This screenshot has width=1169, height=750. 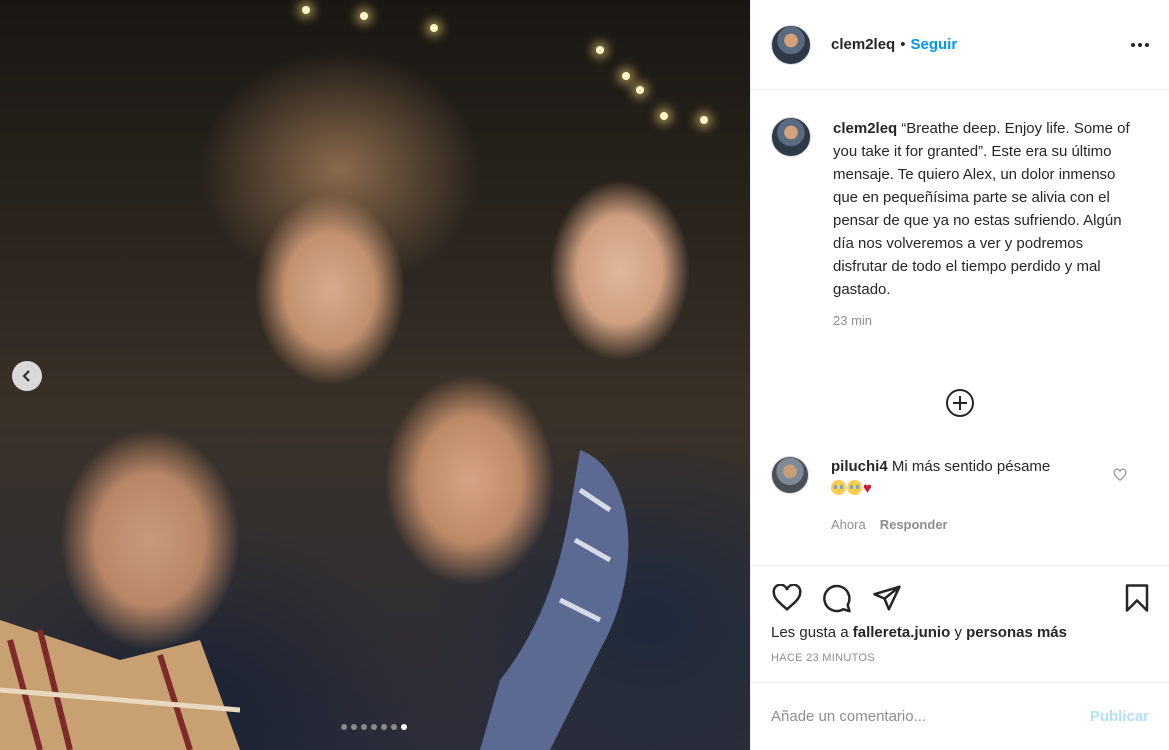 I want to click on comment-button, so click(x=837, y=598).